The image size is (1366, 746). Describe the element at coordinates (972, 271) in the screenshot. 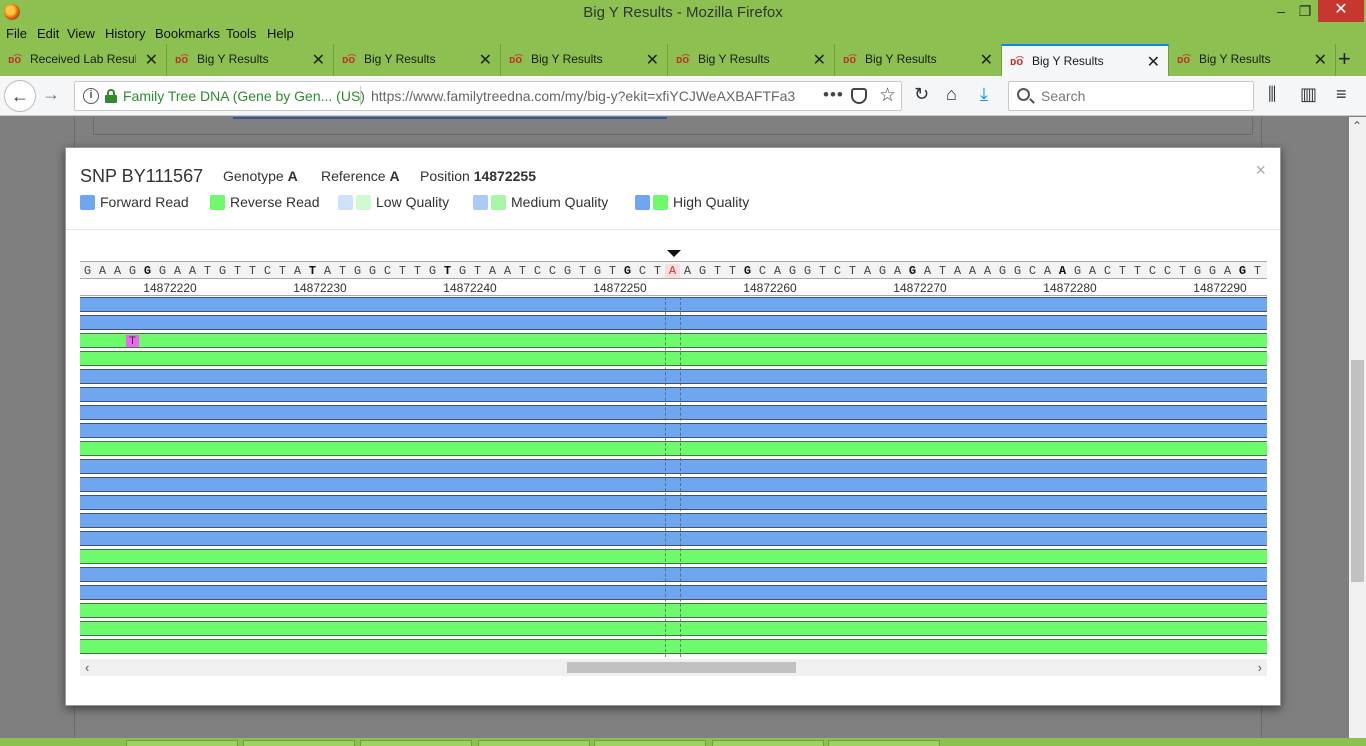

I see `reference-base: A` at that location.